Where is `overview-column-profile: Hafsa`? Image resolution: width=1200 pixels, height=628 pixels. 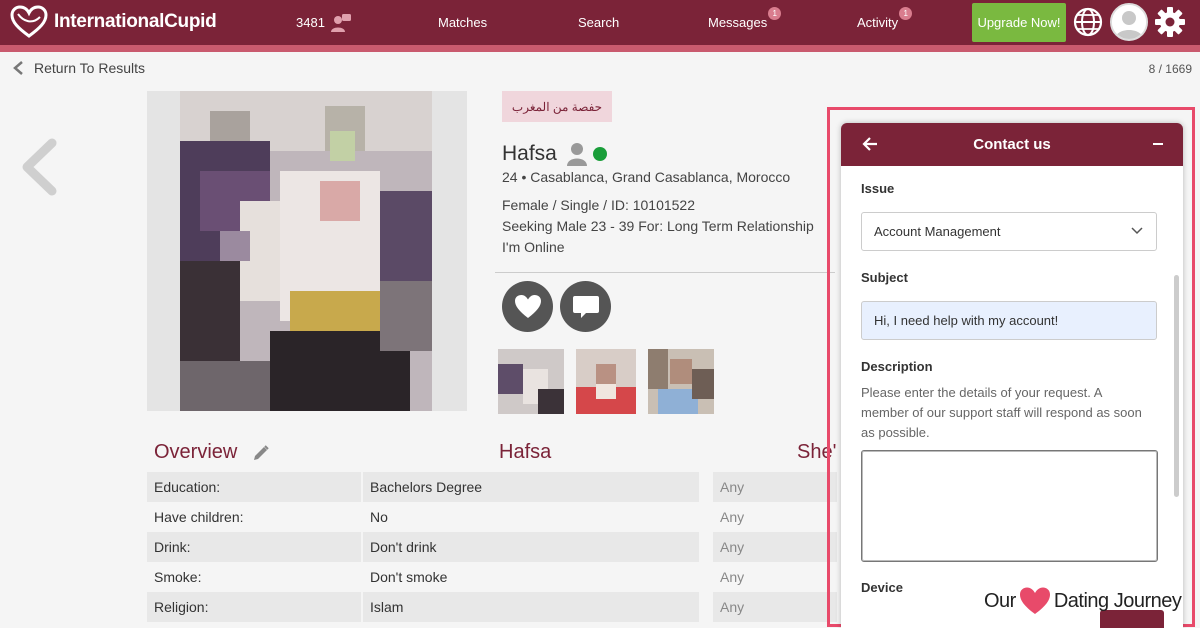 overview-column-profile: Hafsa is located at coordinates (525, 452).